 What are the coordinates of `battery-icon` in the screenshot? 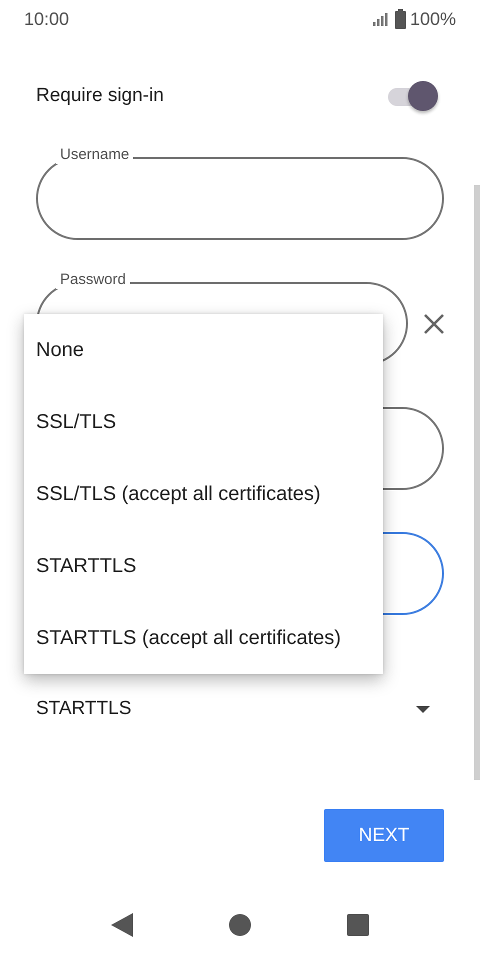 It's located at (400, 19).